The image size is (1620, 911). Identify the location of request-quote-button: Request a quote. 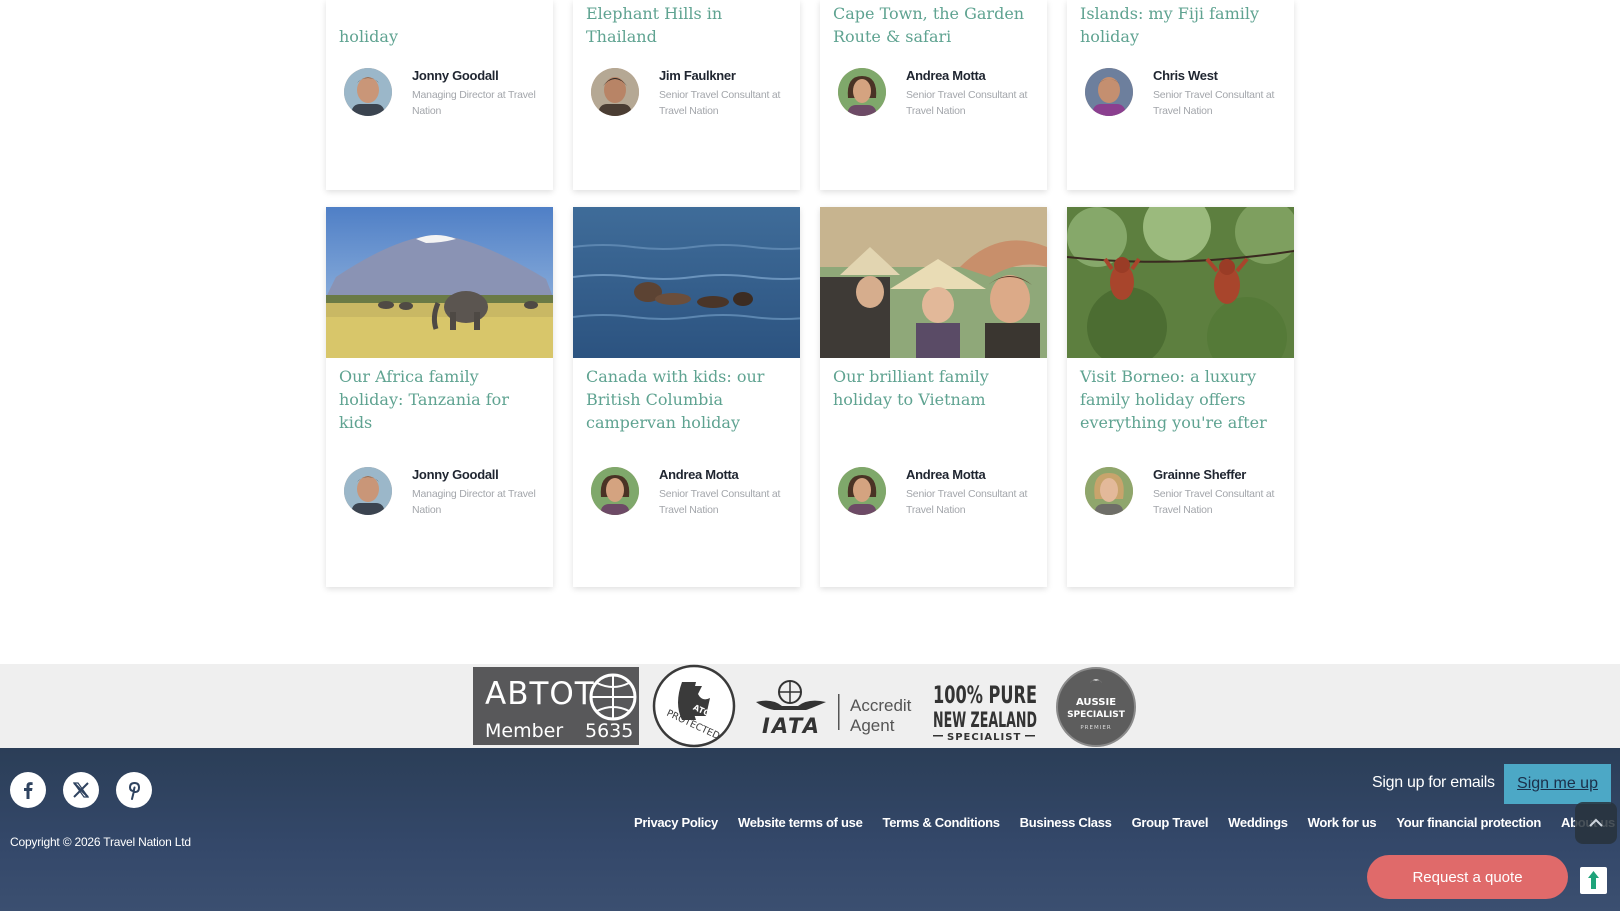
(1467, 877).